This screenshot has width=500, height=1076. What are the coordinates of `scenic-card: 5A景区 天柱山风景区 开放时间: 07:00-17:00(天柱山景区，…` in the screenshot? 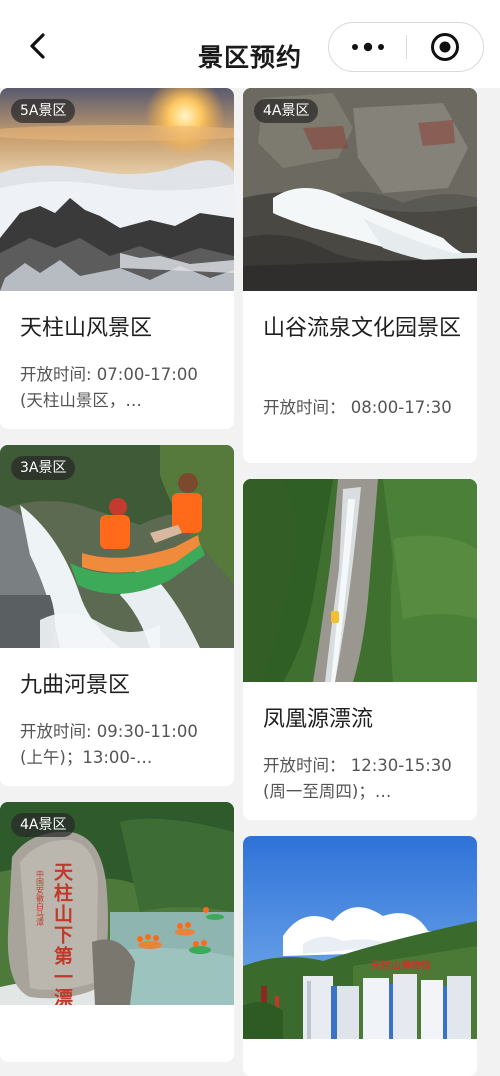 It's located at (117, 258).